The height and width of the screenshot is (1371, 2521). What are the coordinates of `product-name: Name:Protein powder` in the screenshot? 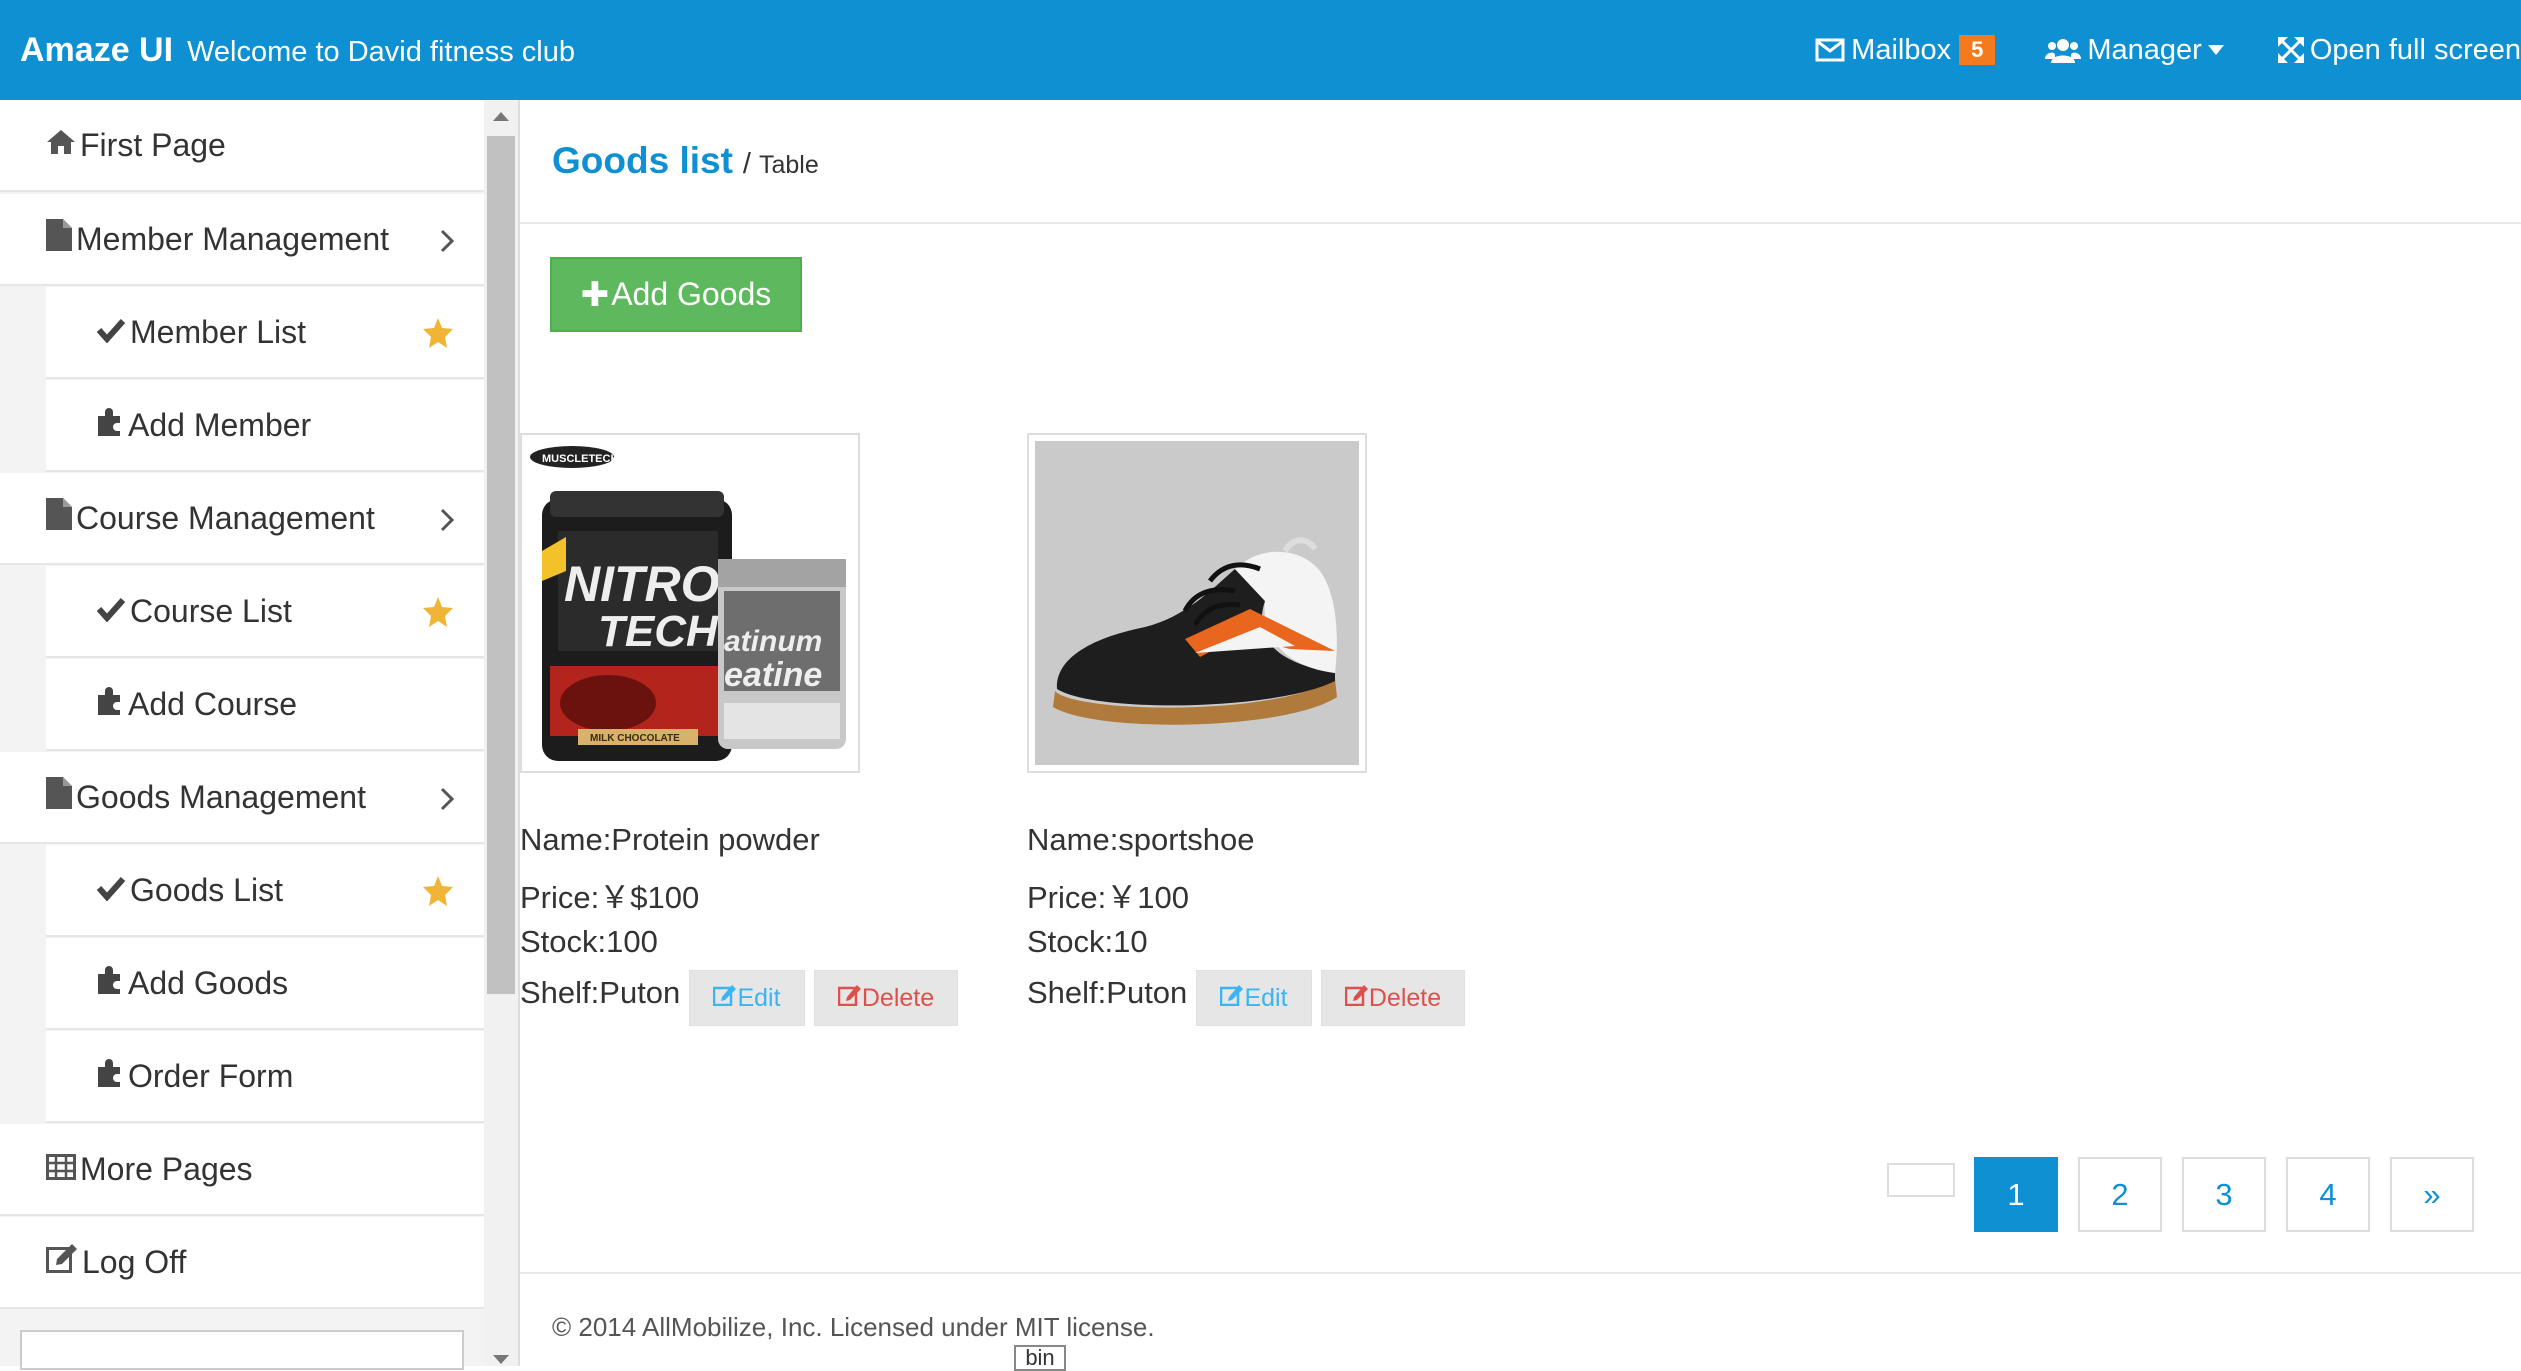 It's located at (670, 839).